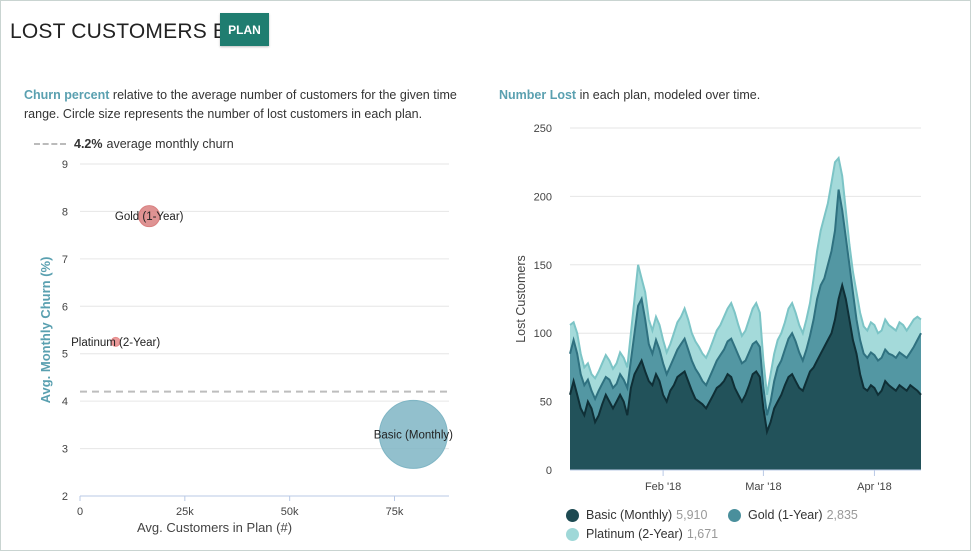 This screenshot has height=551, width=971. Describe the element at coordinates (65, 450) in the screenshot. I see `y-tick-label: 3` at that location.